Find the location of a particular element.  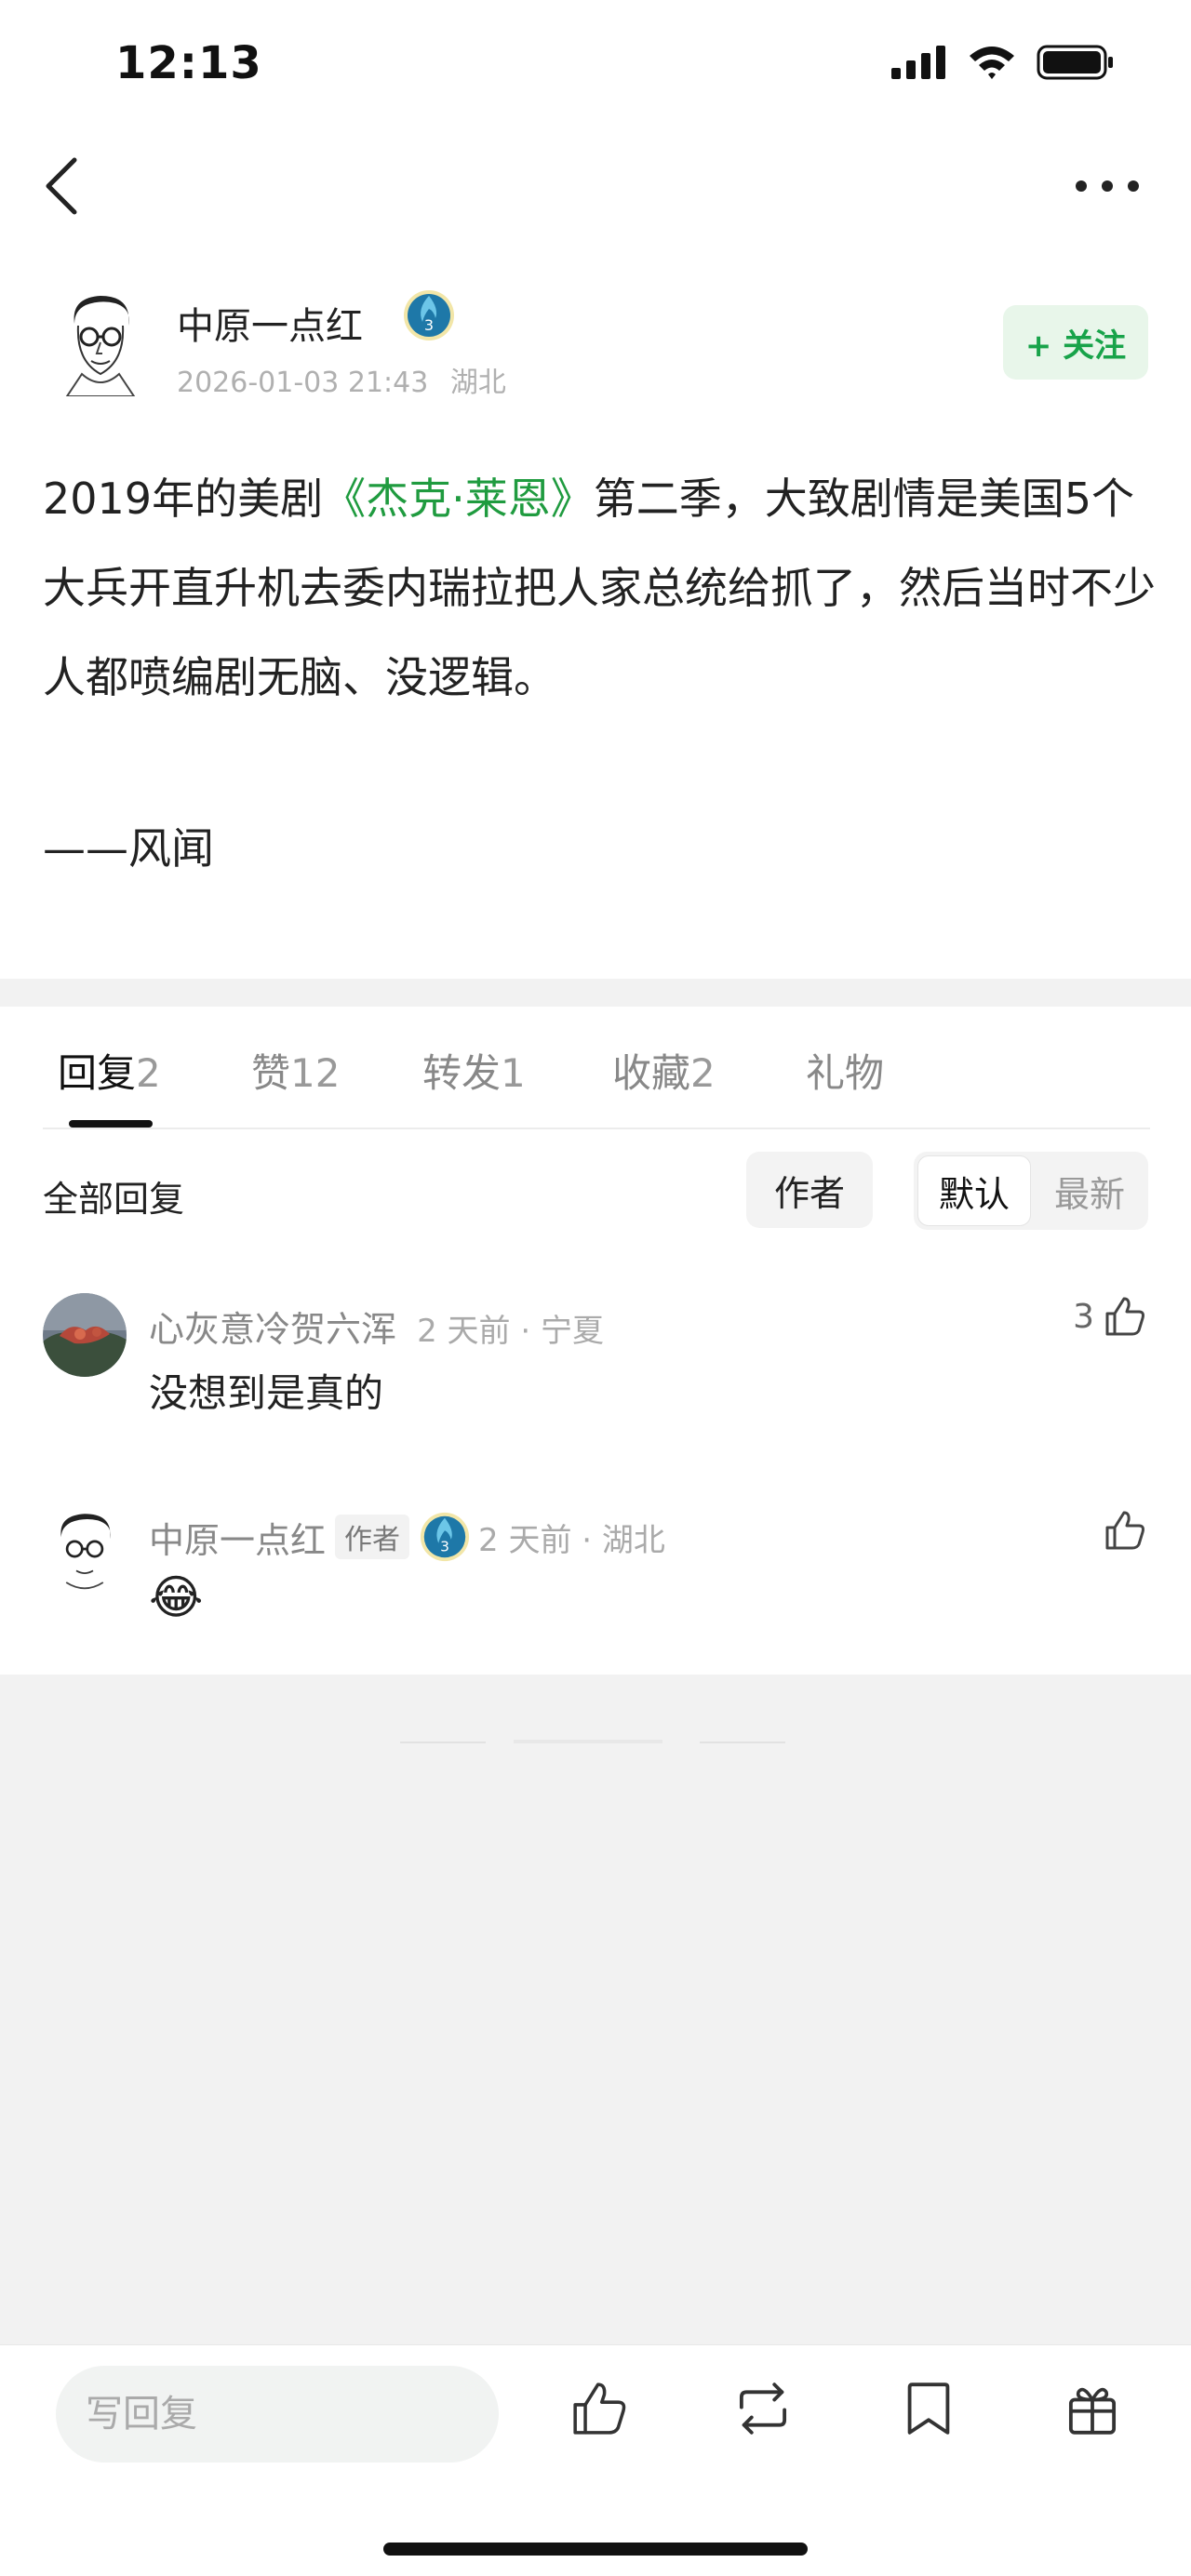

post-text-prefix: 2019年的美剧 is located at coordinates (183, 499).